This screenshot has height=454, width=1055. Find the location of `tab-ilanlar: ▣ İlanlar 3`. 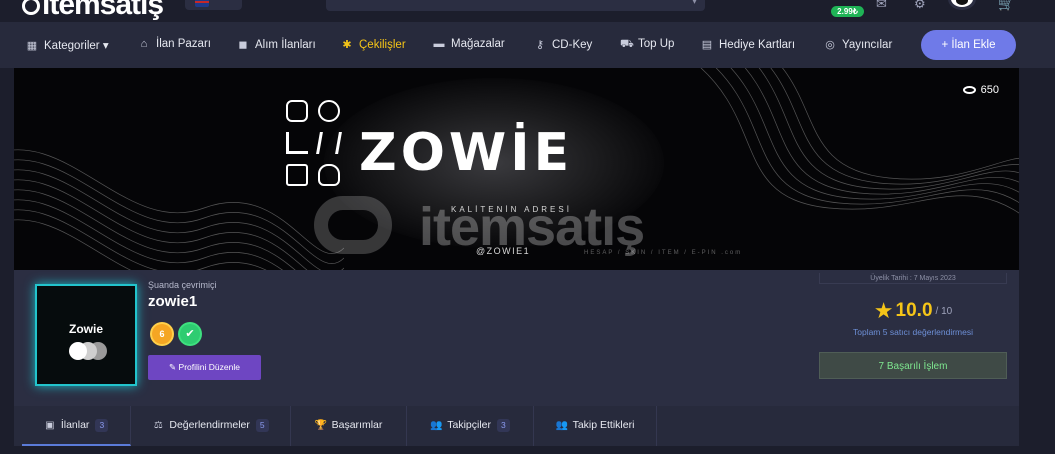

tab-ilanlar: ▣ İlanlar 3 is located at coordinates (76, 426).